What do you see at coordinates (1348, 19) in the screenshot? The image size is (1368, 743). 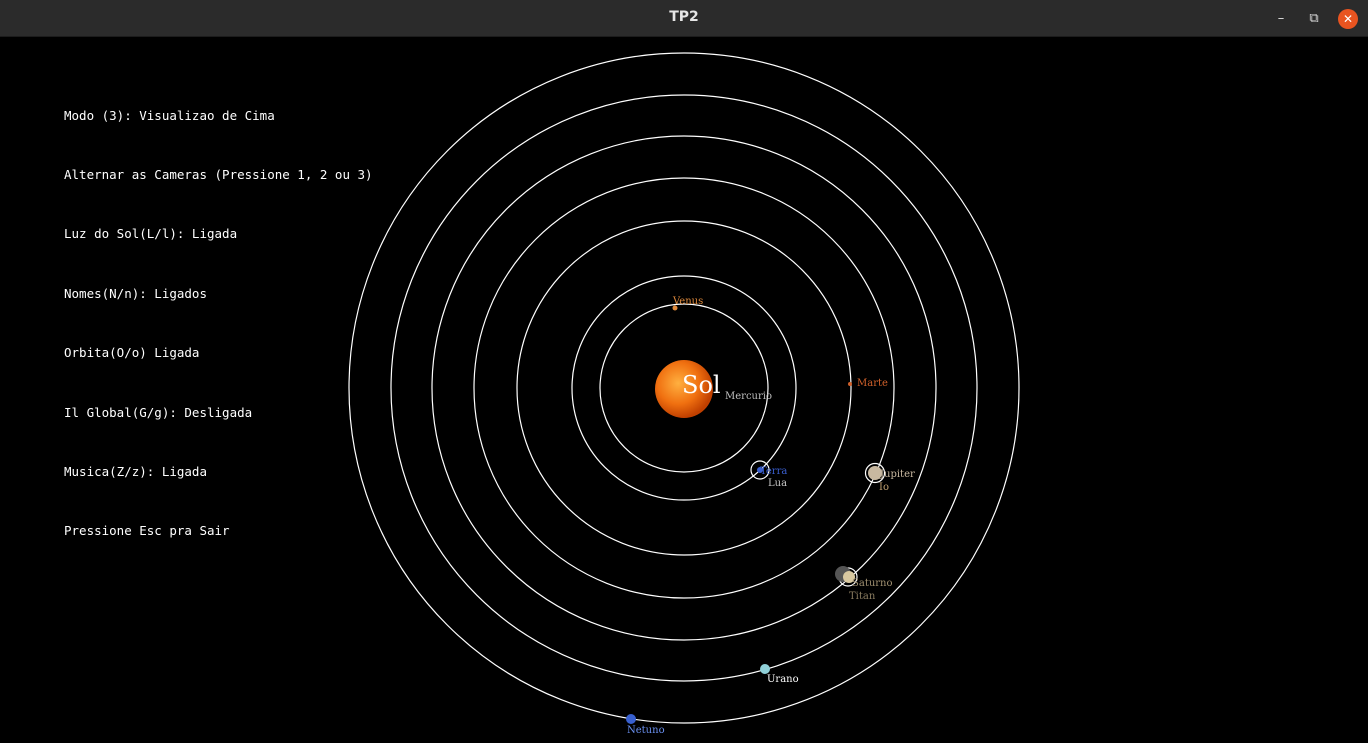 I see `close-button: ✕` at bounding box center [1348, 19].